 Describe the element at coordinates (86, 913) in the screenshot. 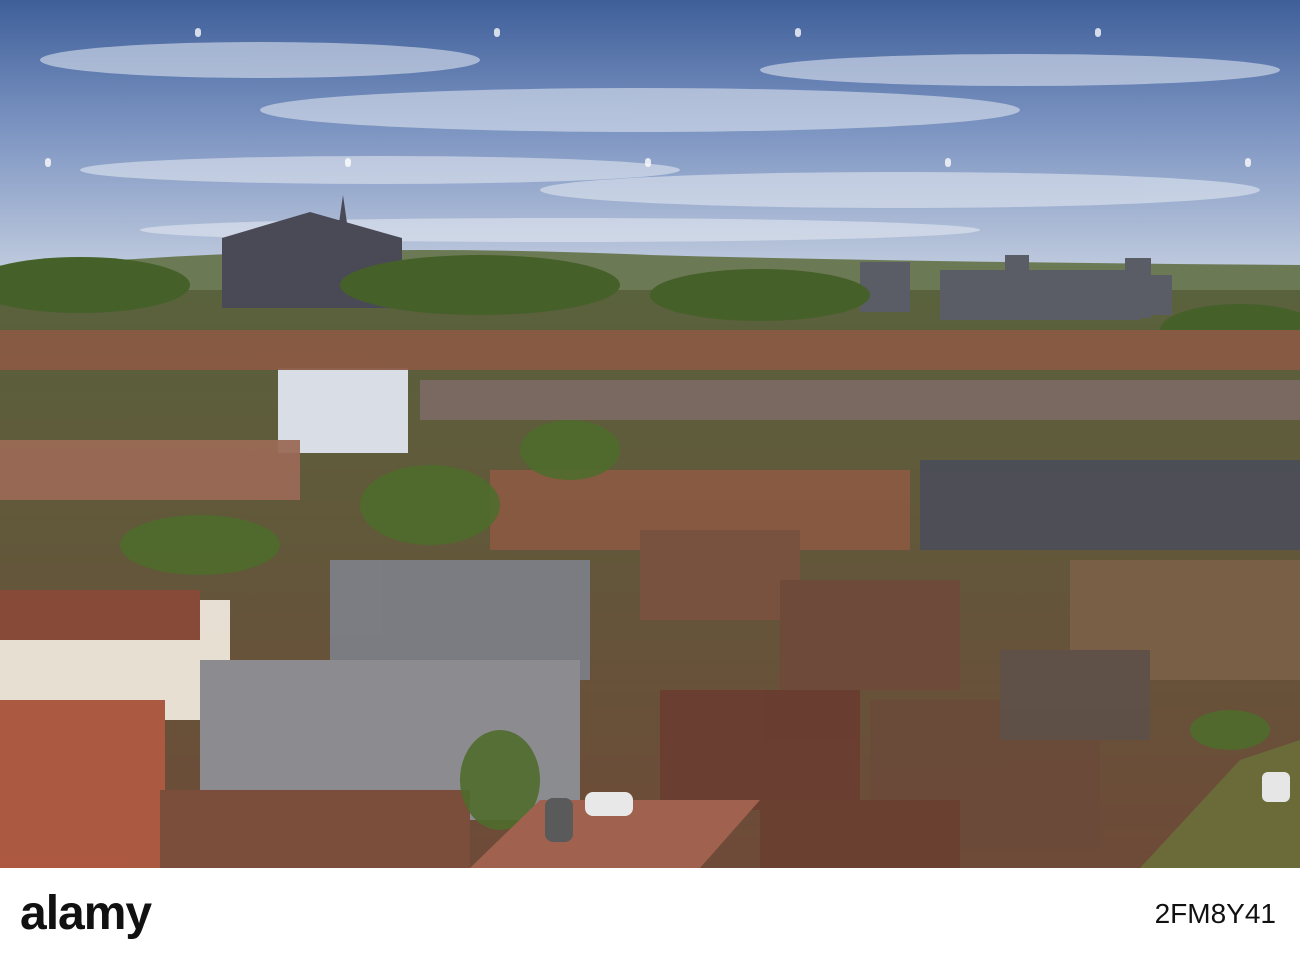

I see `brand-logo: alamy` at that location.